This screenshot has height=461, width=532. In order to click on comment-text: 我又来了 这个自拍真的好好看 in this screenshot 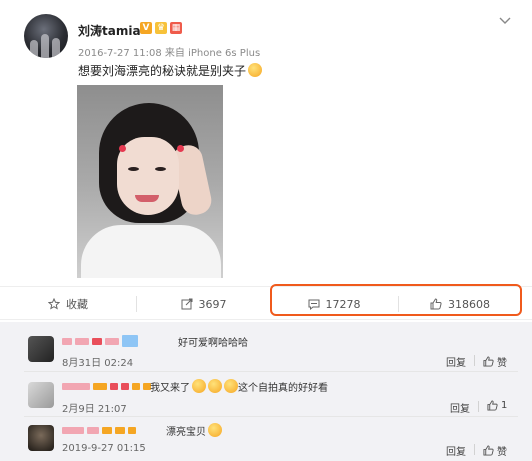, I will do `click(239, 386)`.